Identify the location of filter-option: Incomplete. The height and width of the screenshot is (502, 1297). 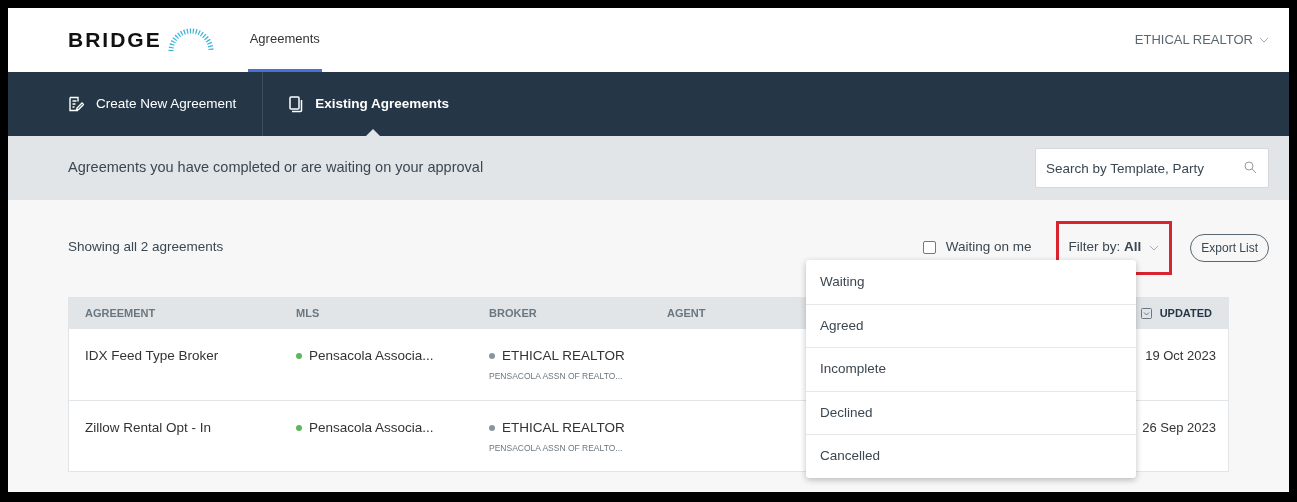
(971, 369).